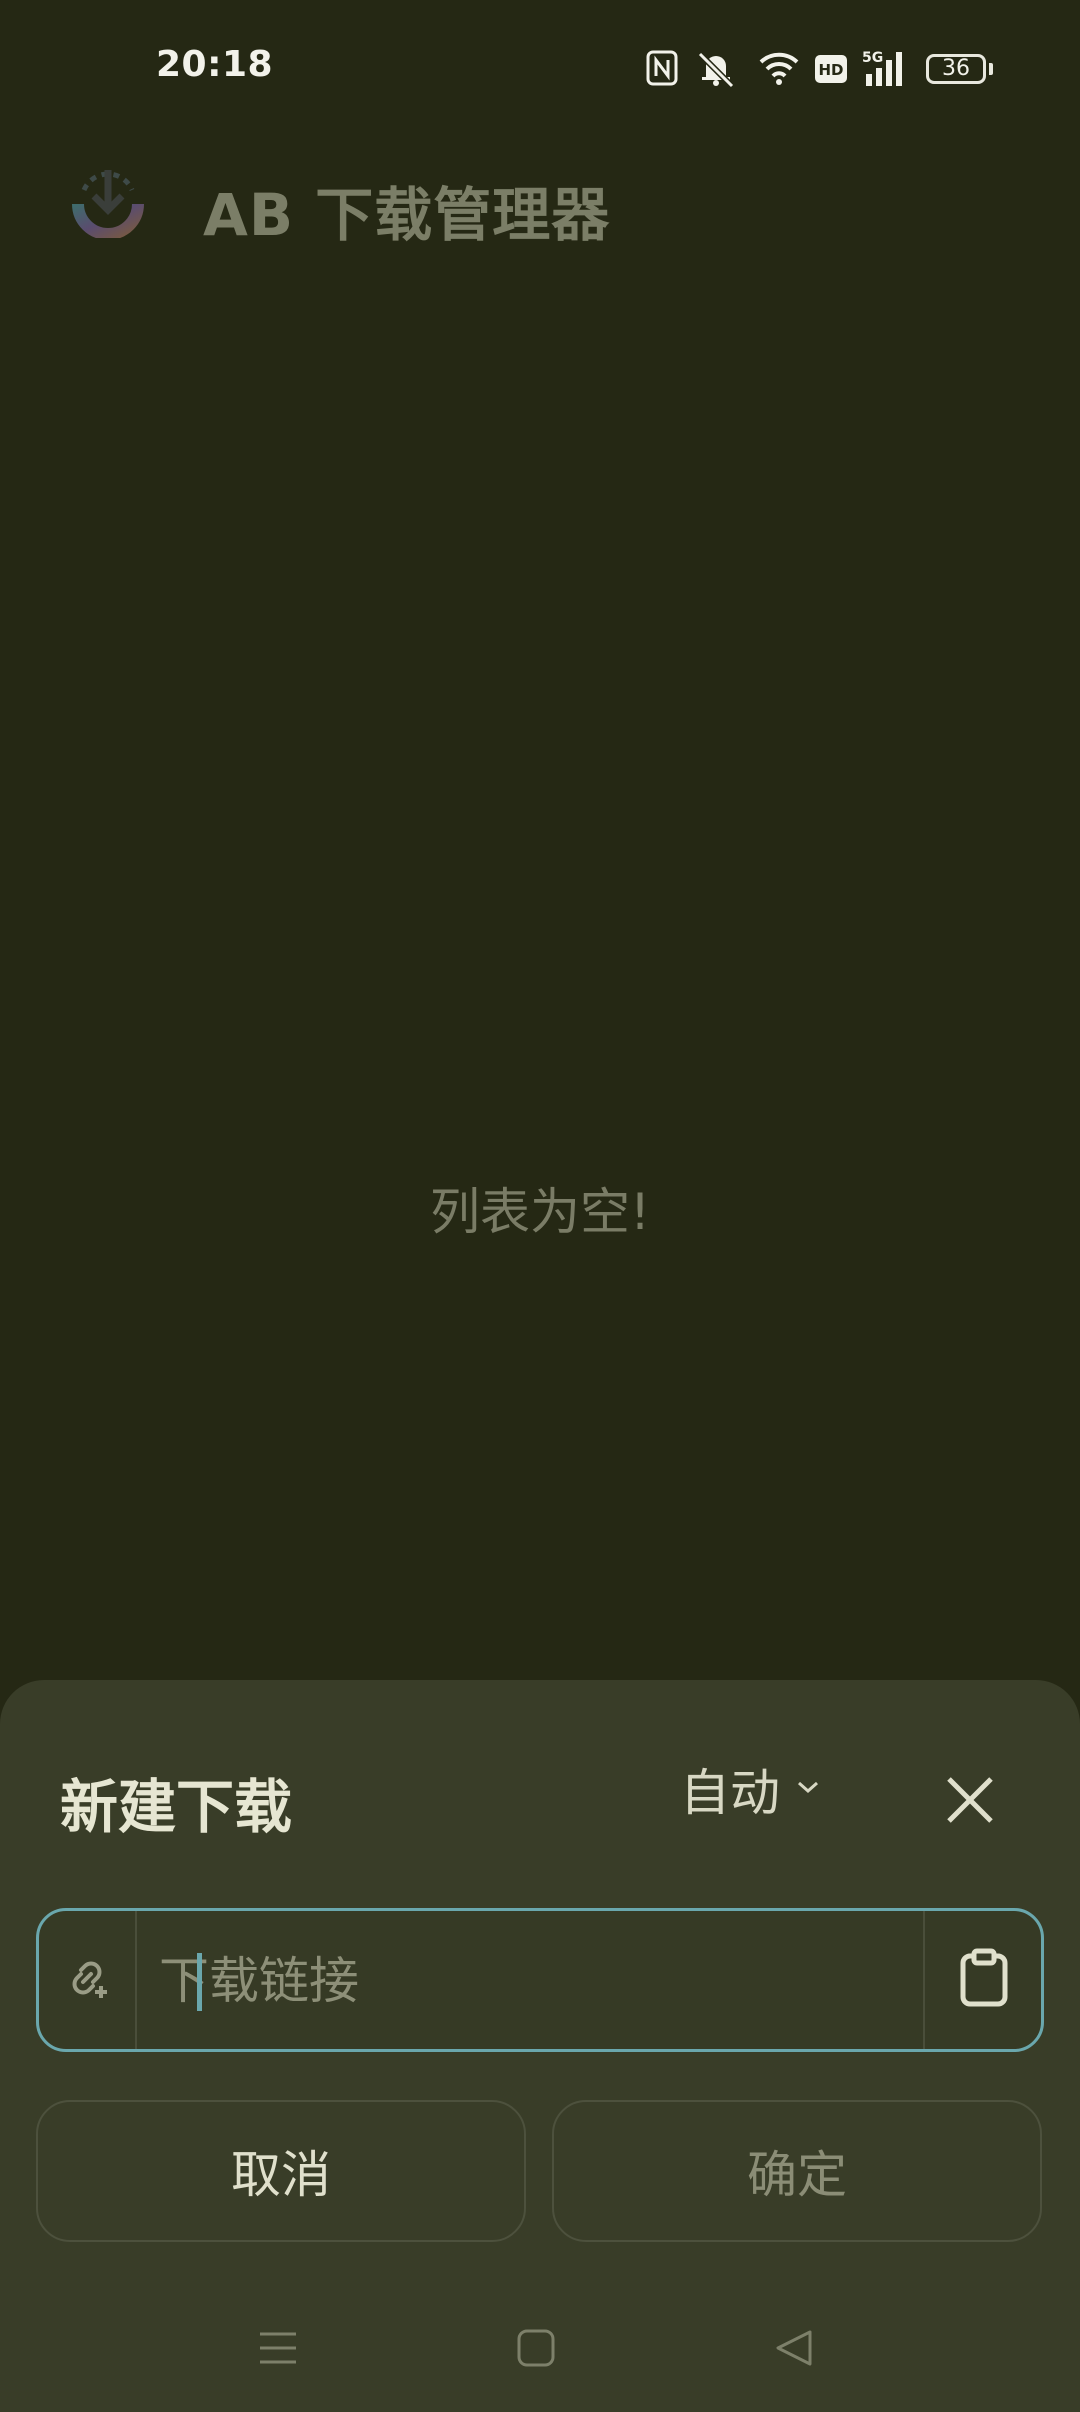 The height and width of the screenshot is (2412, 1080). What do you see at coordinates (278, 2348) in the screenshot?
I see `menu-icon` at bounding box center [278, 2348].